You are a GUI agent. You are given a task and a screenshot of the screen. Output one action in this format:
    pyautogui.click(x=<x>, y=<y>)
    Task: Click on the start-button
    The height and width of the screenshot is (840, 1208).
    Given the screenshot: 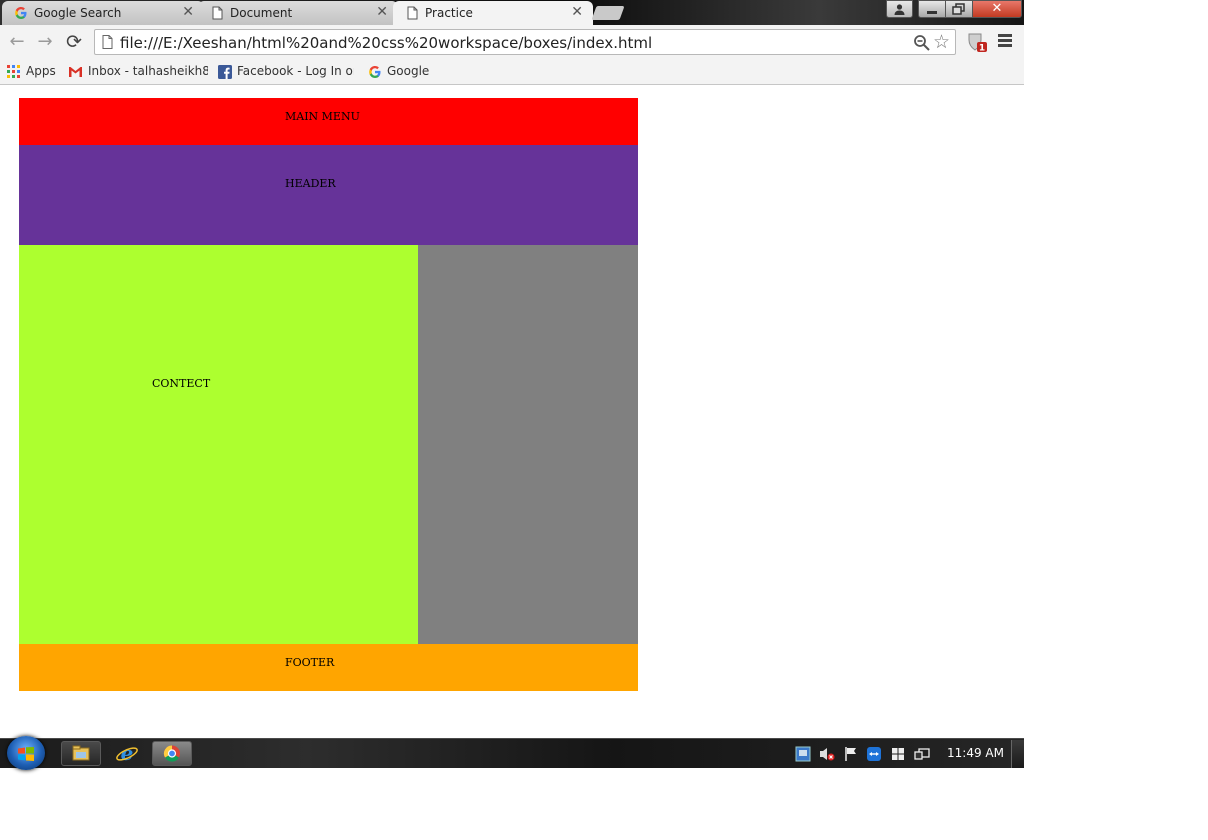 What is the action you would take?
    pyautogui.click(x=26, y=753)
    